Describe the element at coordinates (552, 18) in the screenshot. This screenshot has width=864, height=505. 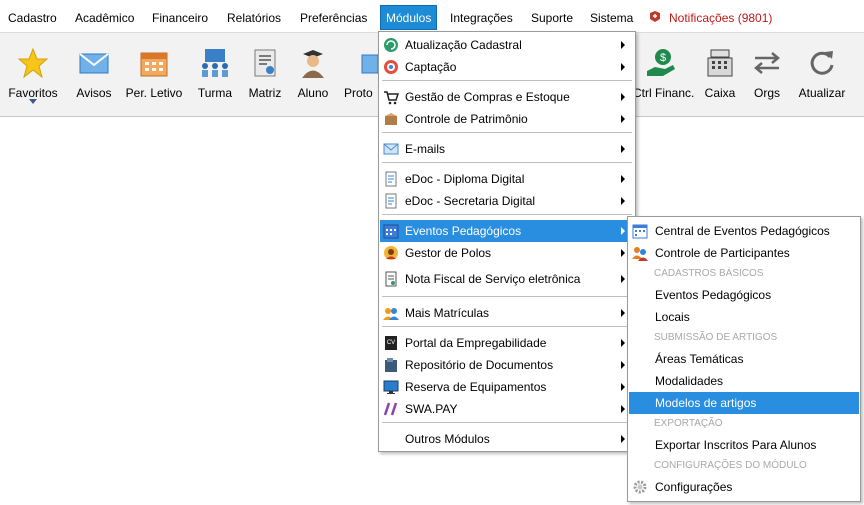
I see `menu-suporte: Suporte` at that location.